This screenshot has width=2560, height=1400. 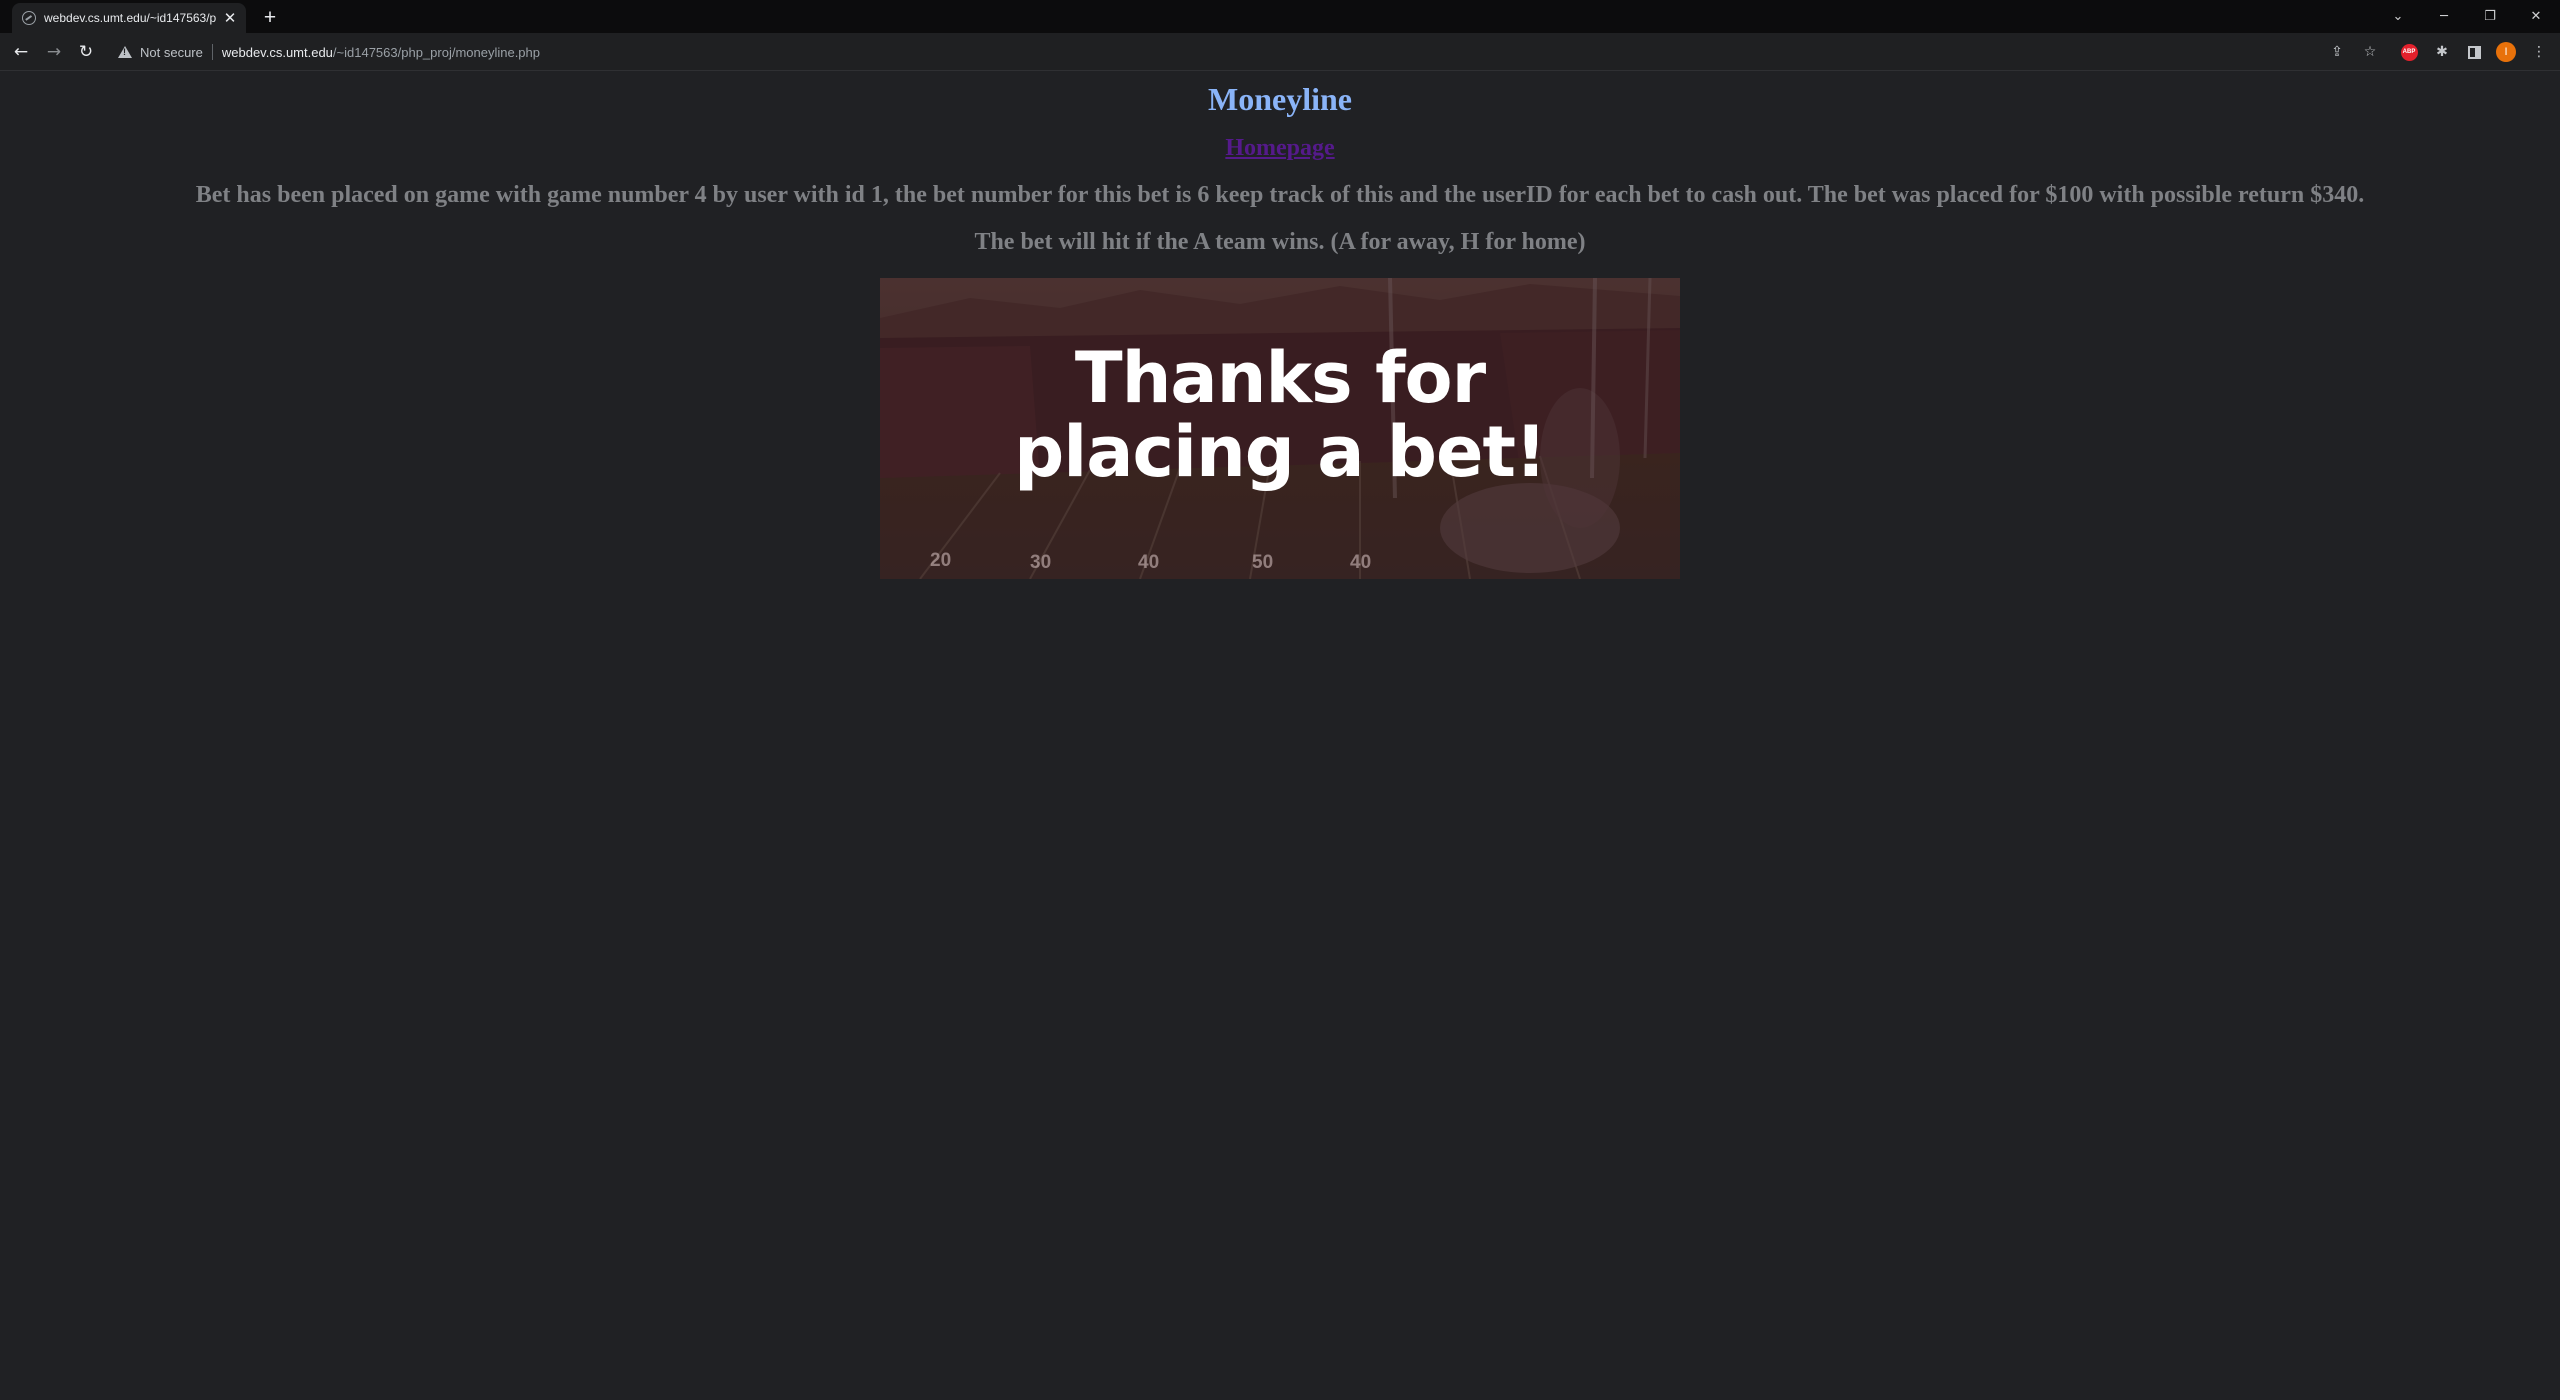 What do you see at coordinates (29, 18) in the screenshot?
I see `globe-icon` at bounding box center [29, 18].